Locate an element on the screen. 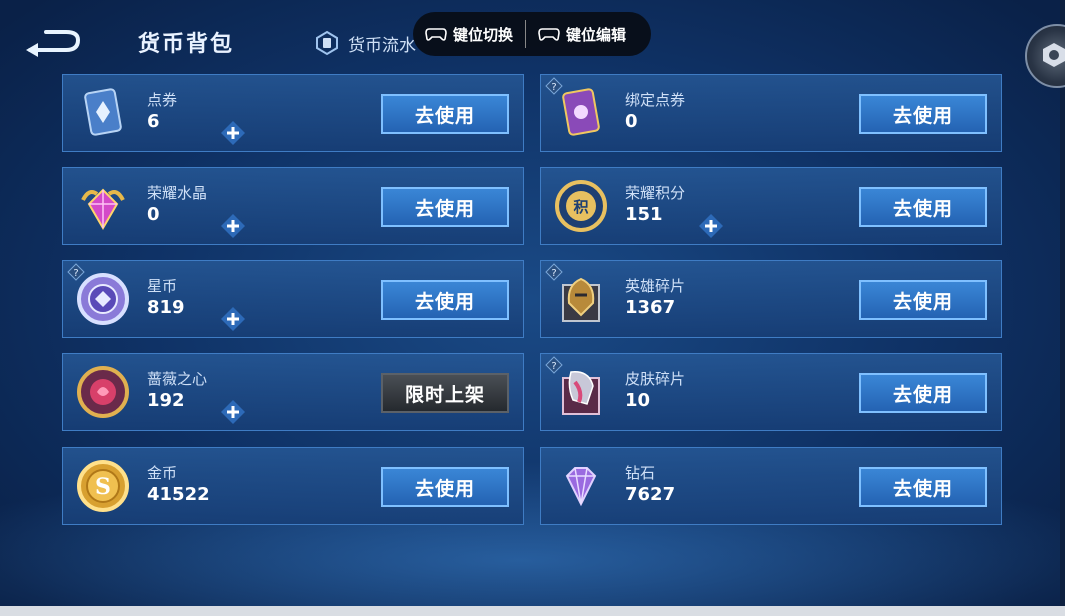 The image size is (1065, 616). keymap-overlay: 键位切换 键位编辑 is located at coordinates (532, 34).